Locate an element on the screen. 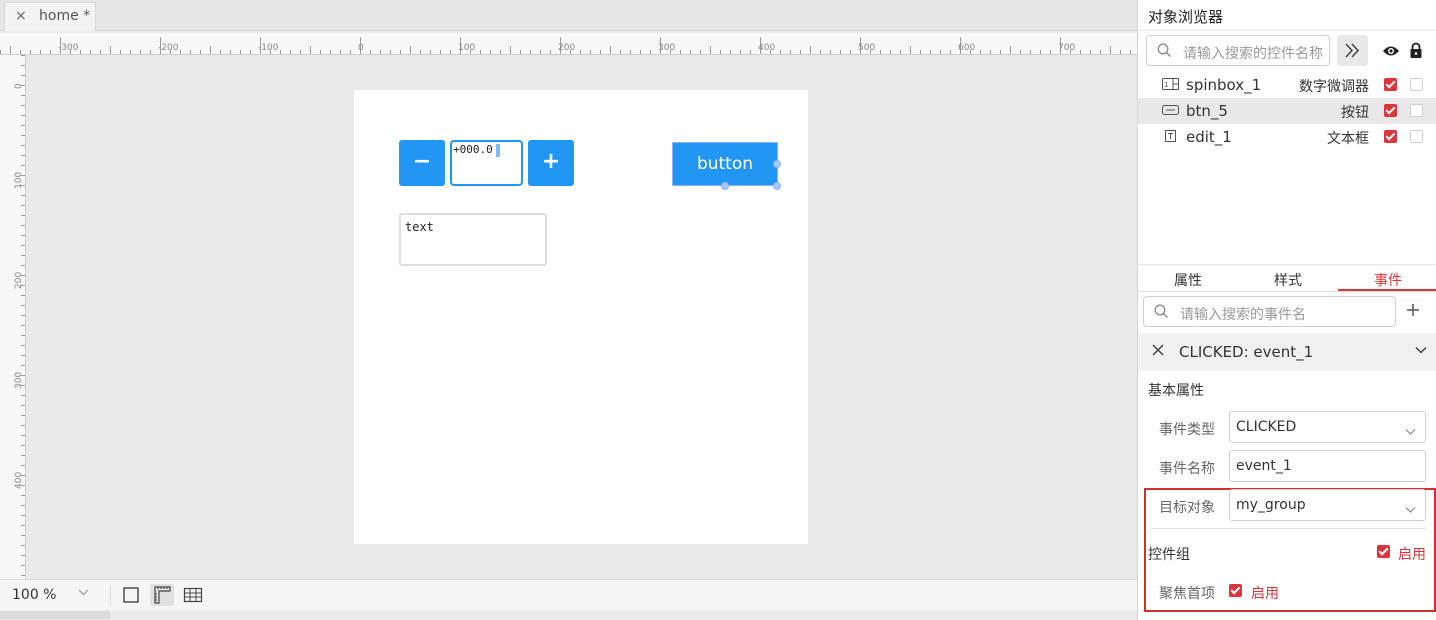 This screenshot has height=620, width=1436. button-icon is located at coordinates (1170, 112).